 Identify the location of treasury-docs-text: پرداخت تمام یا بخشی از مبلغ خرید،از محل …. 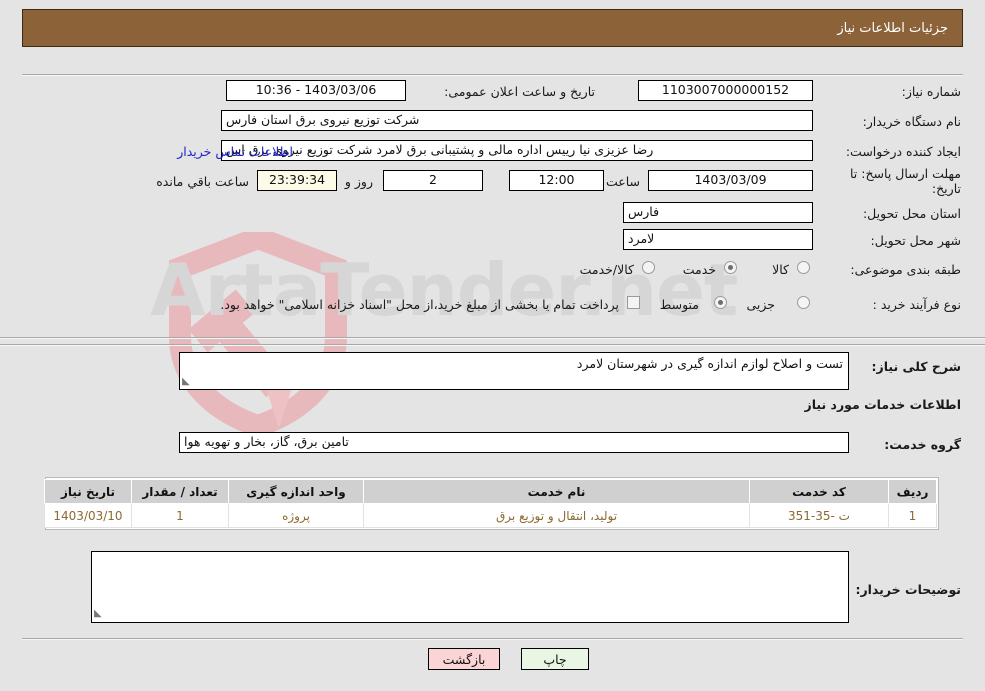
(419, 304).